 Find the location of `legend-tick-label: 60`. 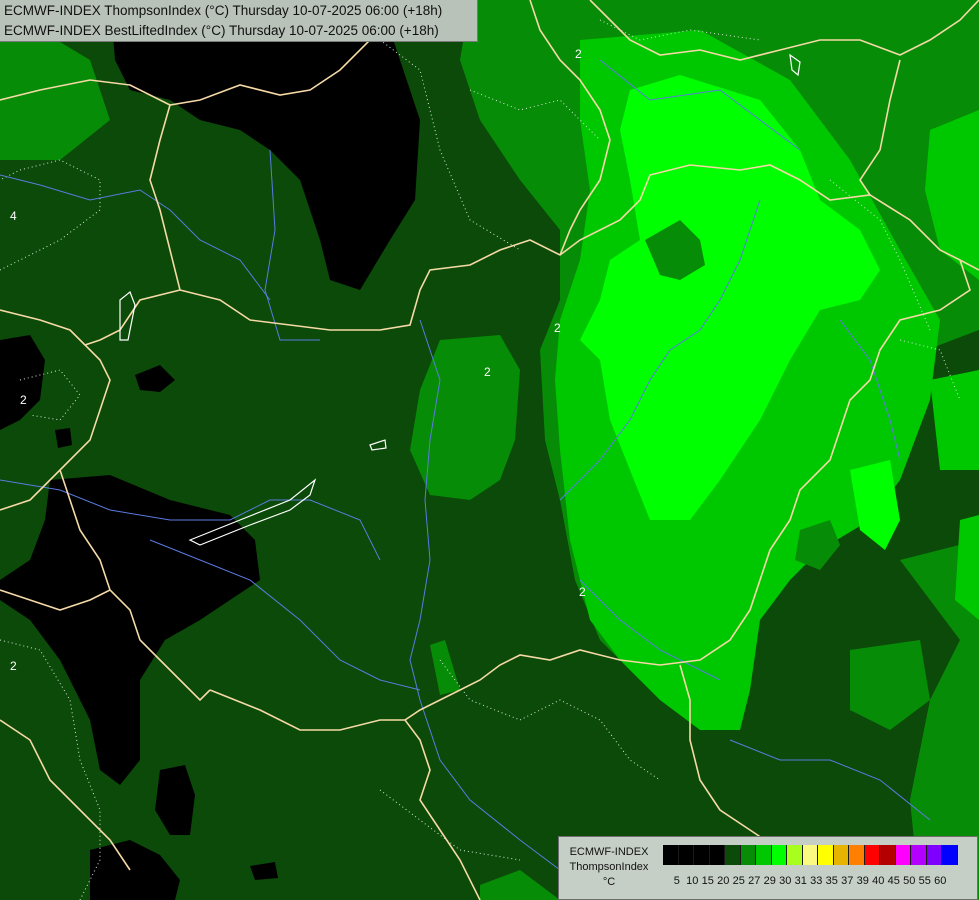

legend-tick-label: 60 is located at coordinates (940, 881).